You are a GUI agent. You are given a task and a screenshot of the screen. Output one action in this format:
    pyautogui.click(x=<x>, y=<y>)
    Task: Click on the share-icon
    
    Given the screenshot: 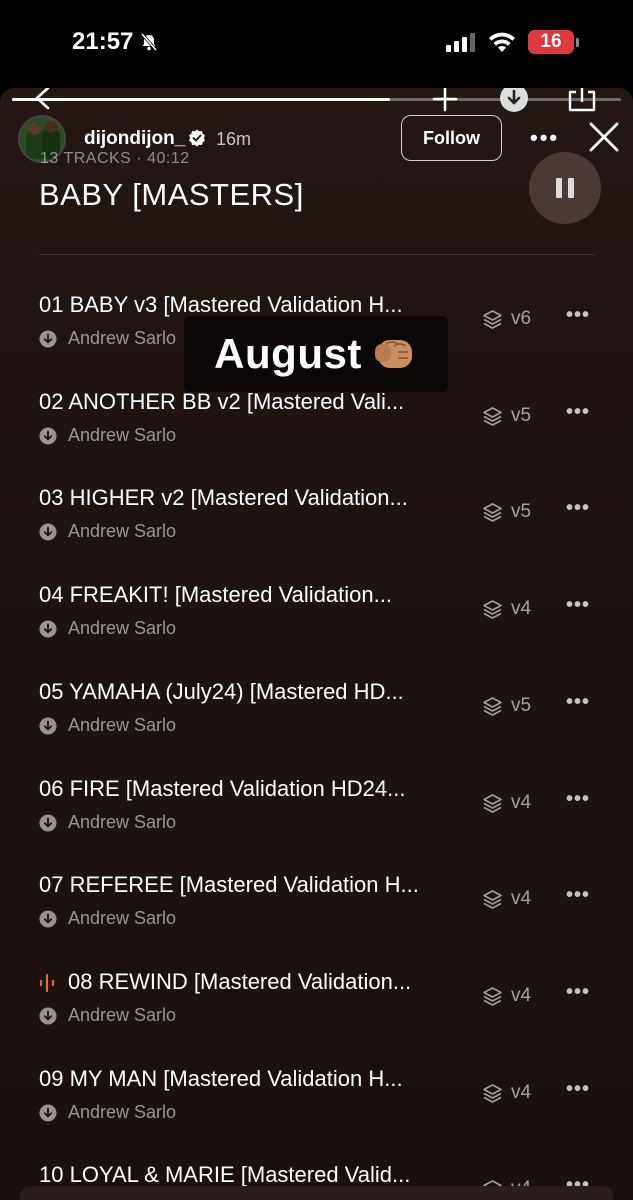 What is the action you would take?
    pyautogui.click(x=582, y=101)
    